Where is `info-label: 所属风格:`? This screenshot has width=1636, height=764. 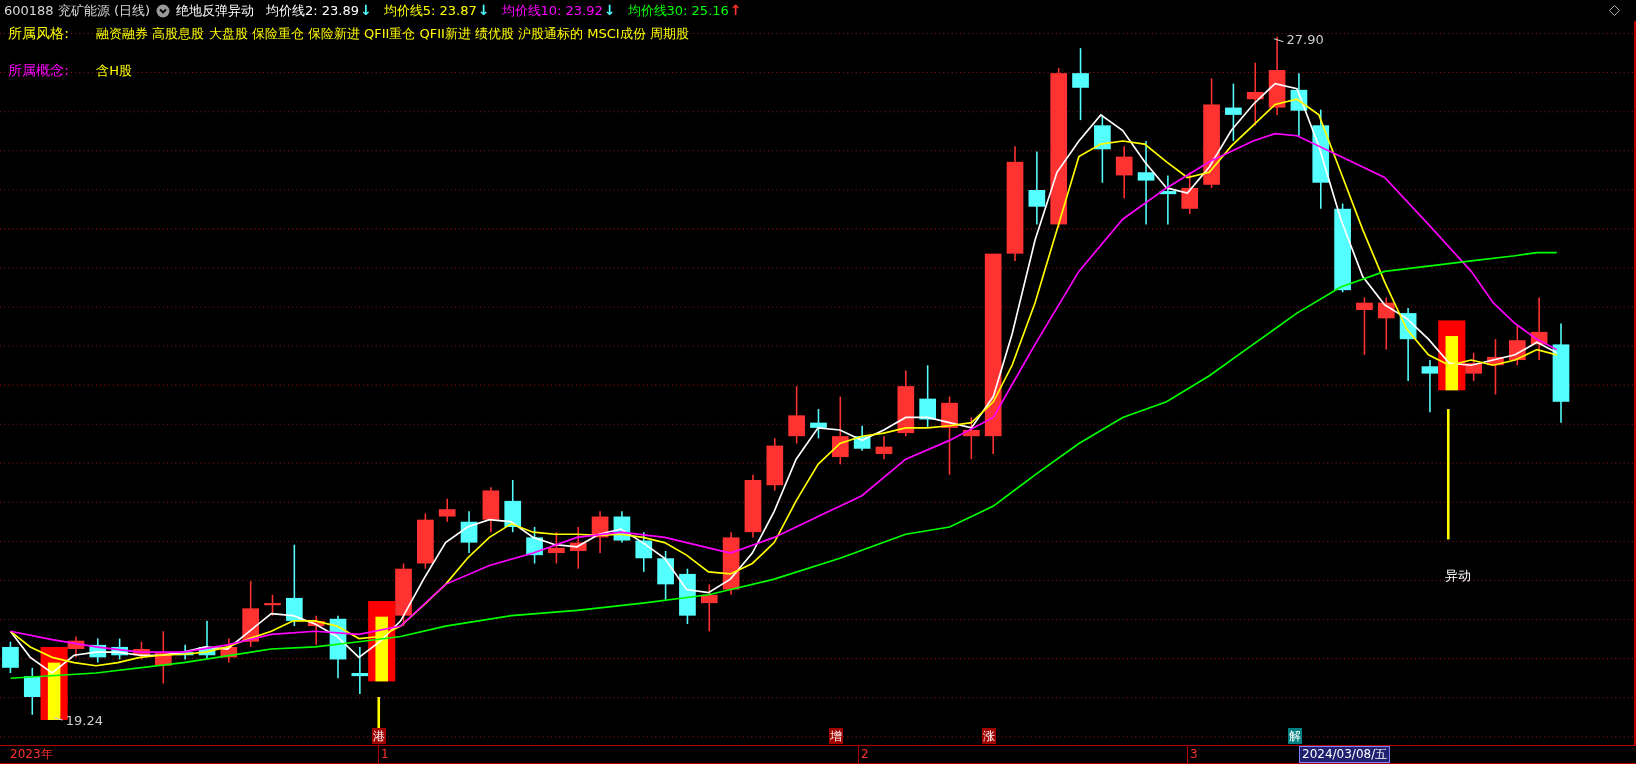
info-label: 所属风格: is located at coordinates (39, 34).